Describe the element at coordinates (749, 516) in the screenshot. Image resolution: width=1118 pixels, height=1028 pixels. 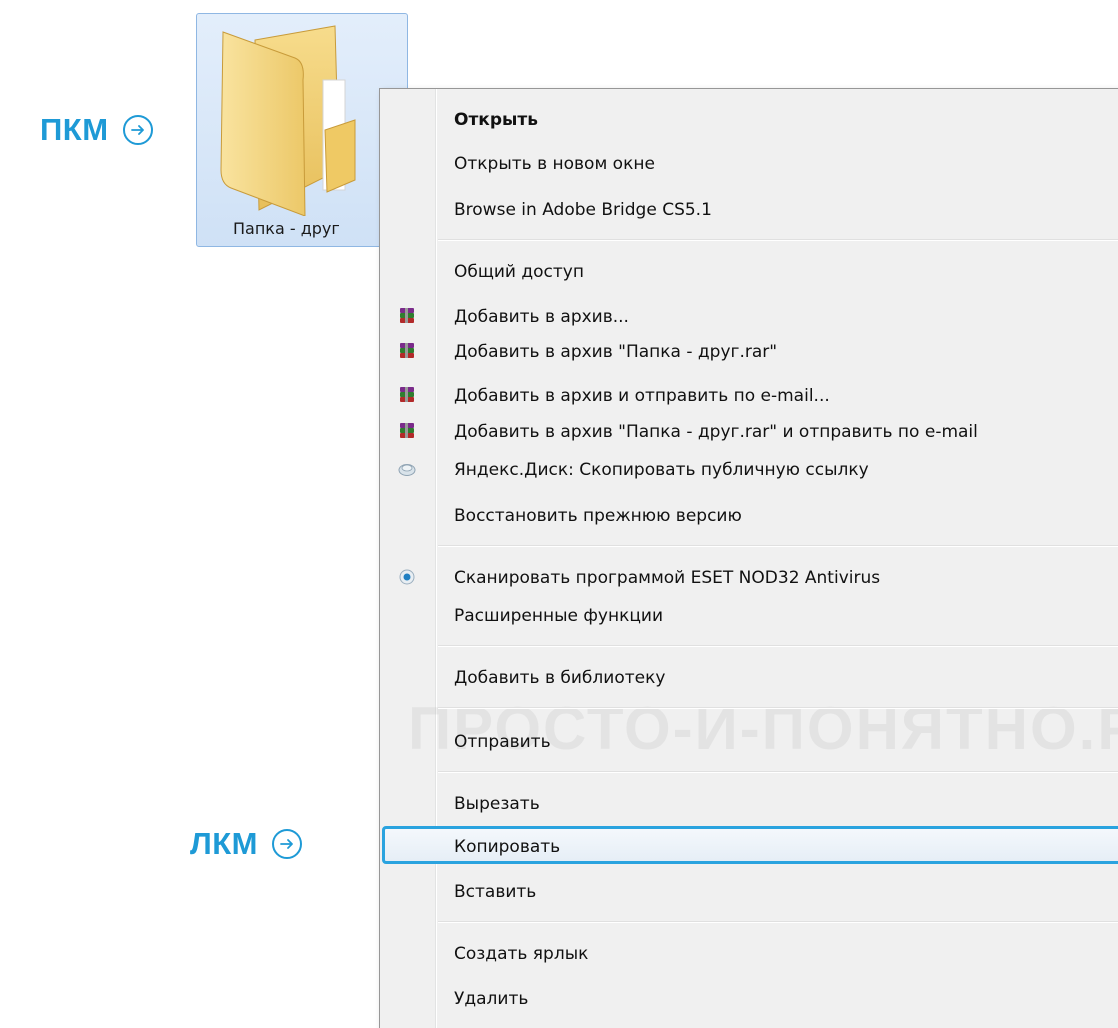
I see `menu-item-restore-previous: Восстановить прежнюю версию` at that location.